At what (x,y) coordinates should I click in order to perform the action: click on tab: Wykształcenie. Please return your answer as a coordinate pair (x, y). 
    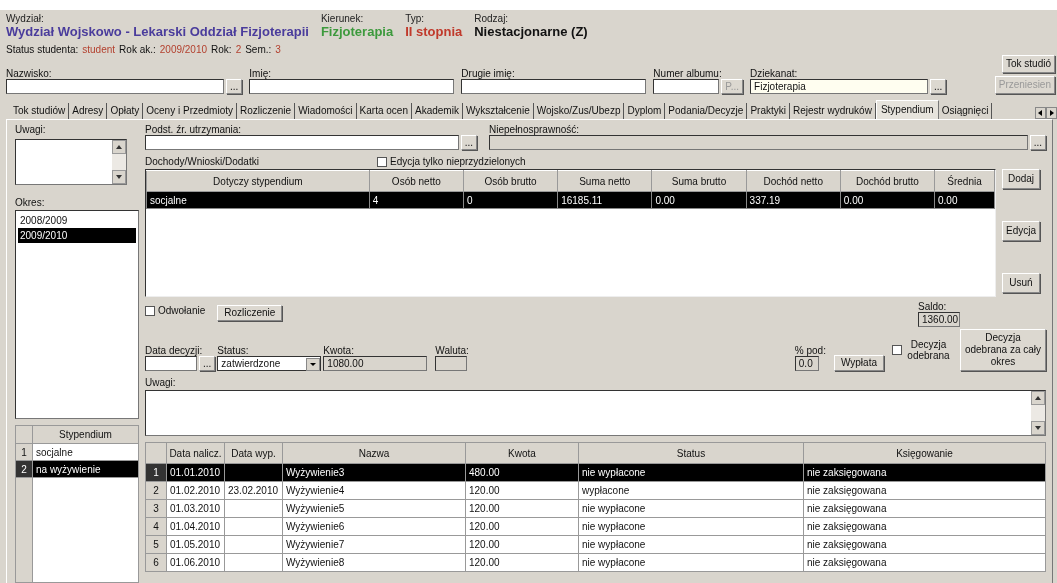
    Looking at the image, I should click on (498, 111).